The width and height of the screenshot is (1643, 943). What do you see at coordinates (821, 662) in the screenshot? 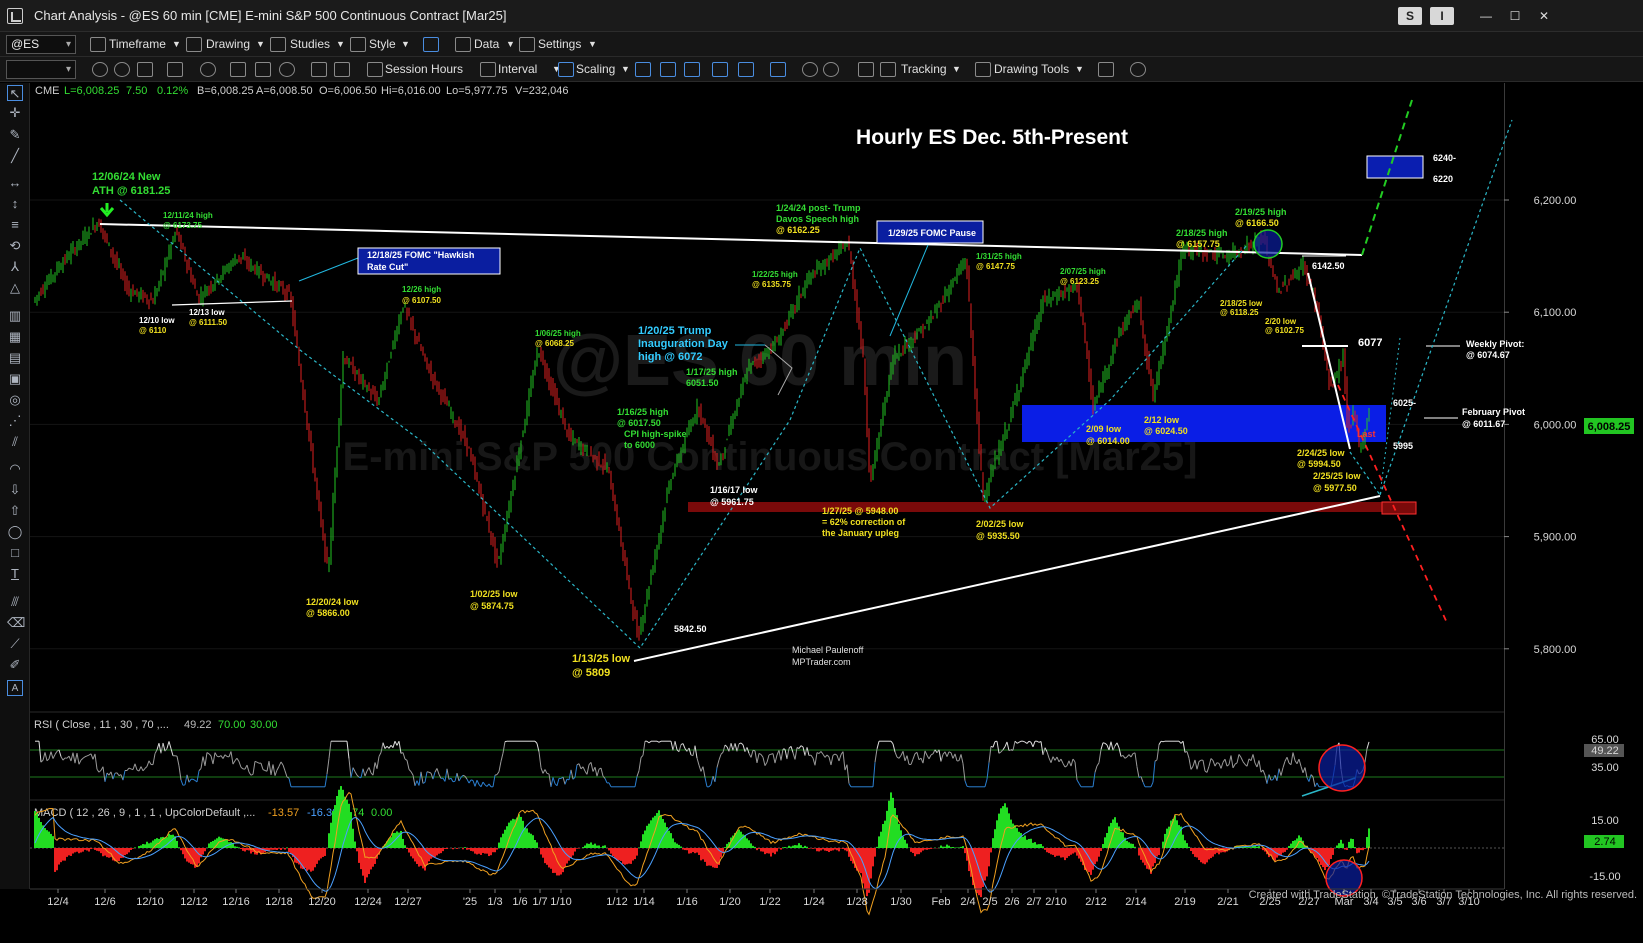
I see `author-site: MPTrader.com` at bounding box center [821, 662].